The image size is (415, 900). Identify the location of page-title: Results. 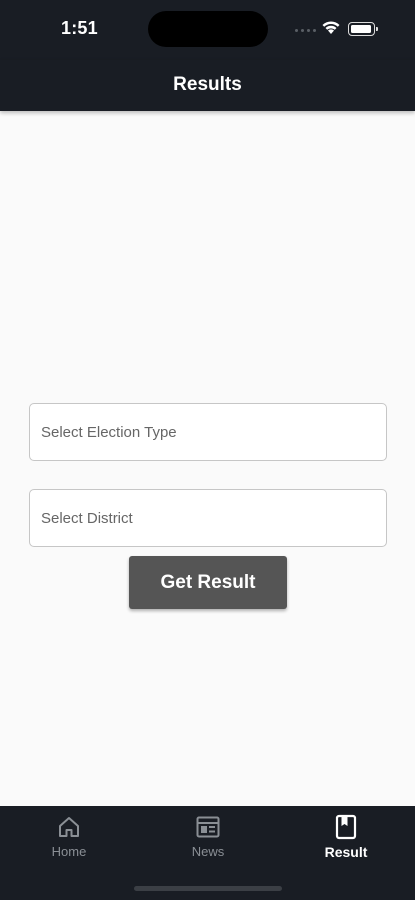
(207, 84).